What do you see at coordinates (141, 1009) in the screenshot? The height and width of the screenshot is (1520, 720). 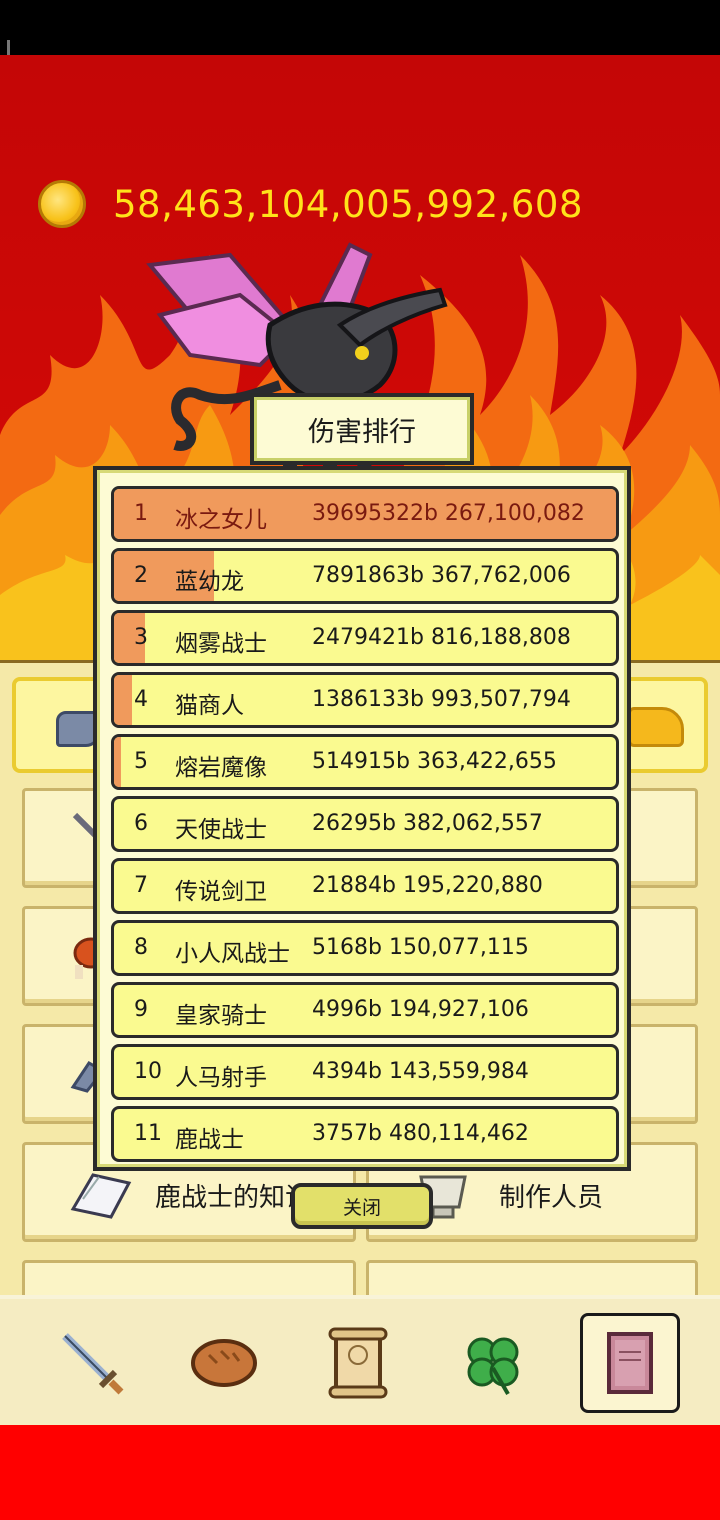 I see `rank-number: 9` at bounding box center [141, 1009].